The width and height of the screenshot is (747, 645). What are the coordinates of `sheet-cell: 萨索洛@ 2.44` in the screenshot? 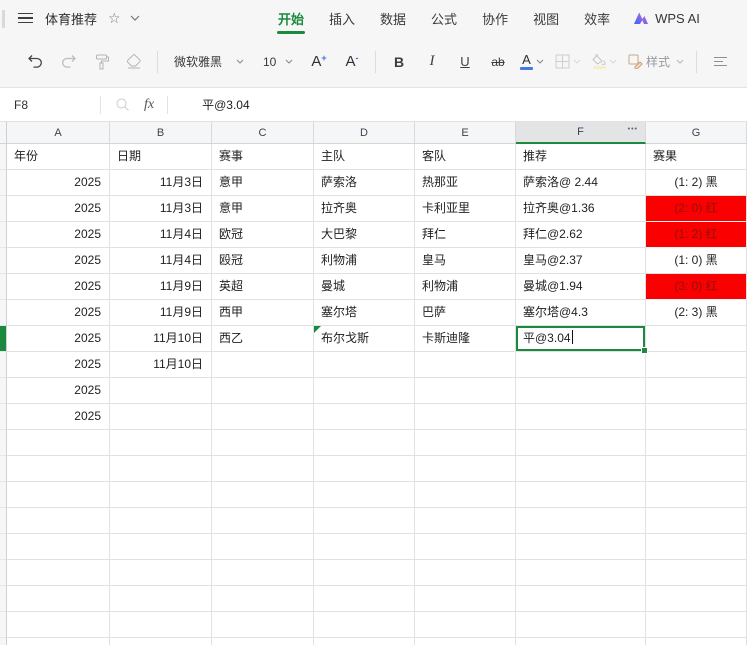 It's located at (581, 183).